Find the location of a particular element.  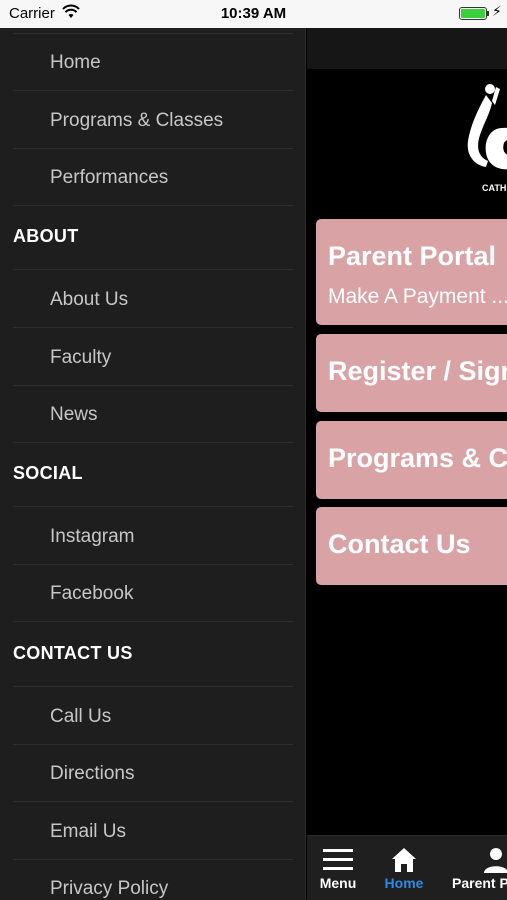

tab-parent-portal: Parent P is located at coordinates (477, 868).